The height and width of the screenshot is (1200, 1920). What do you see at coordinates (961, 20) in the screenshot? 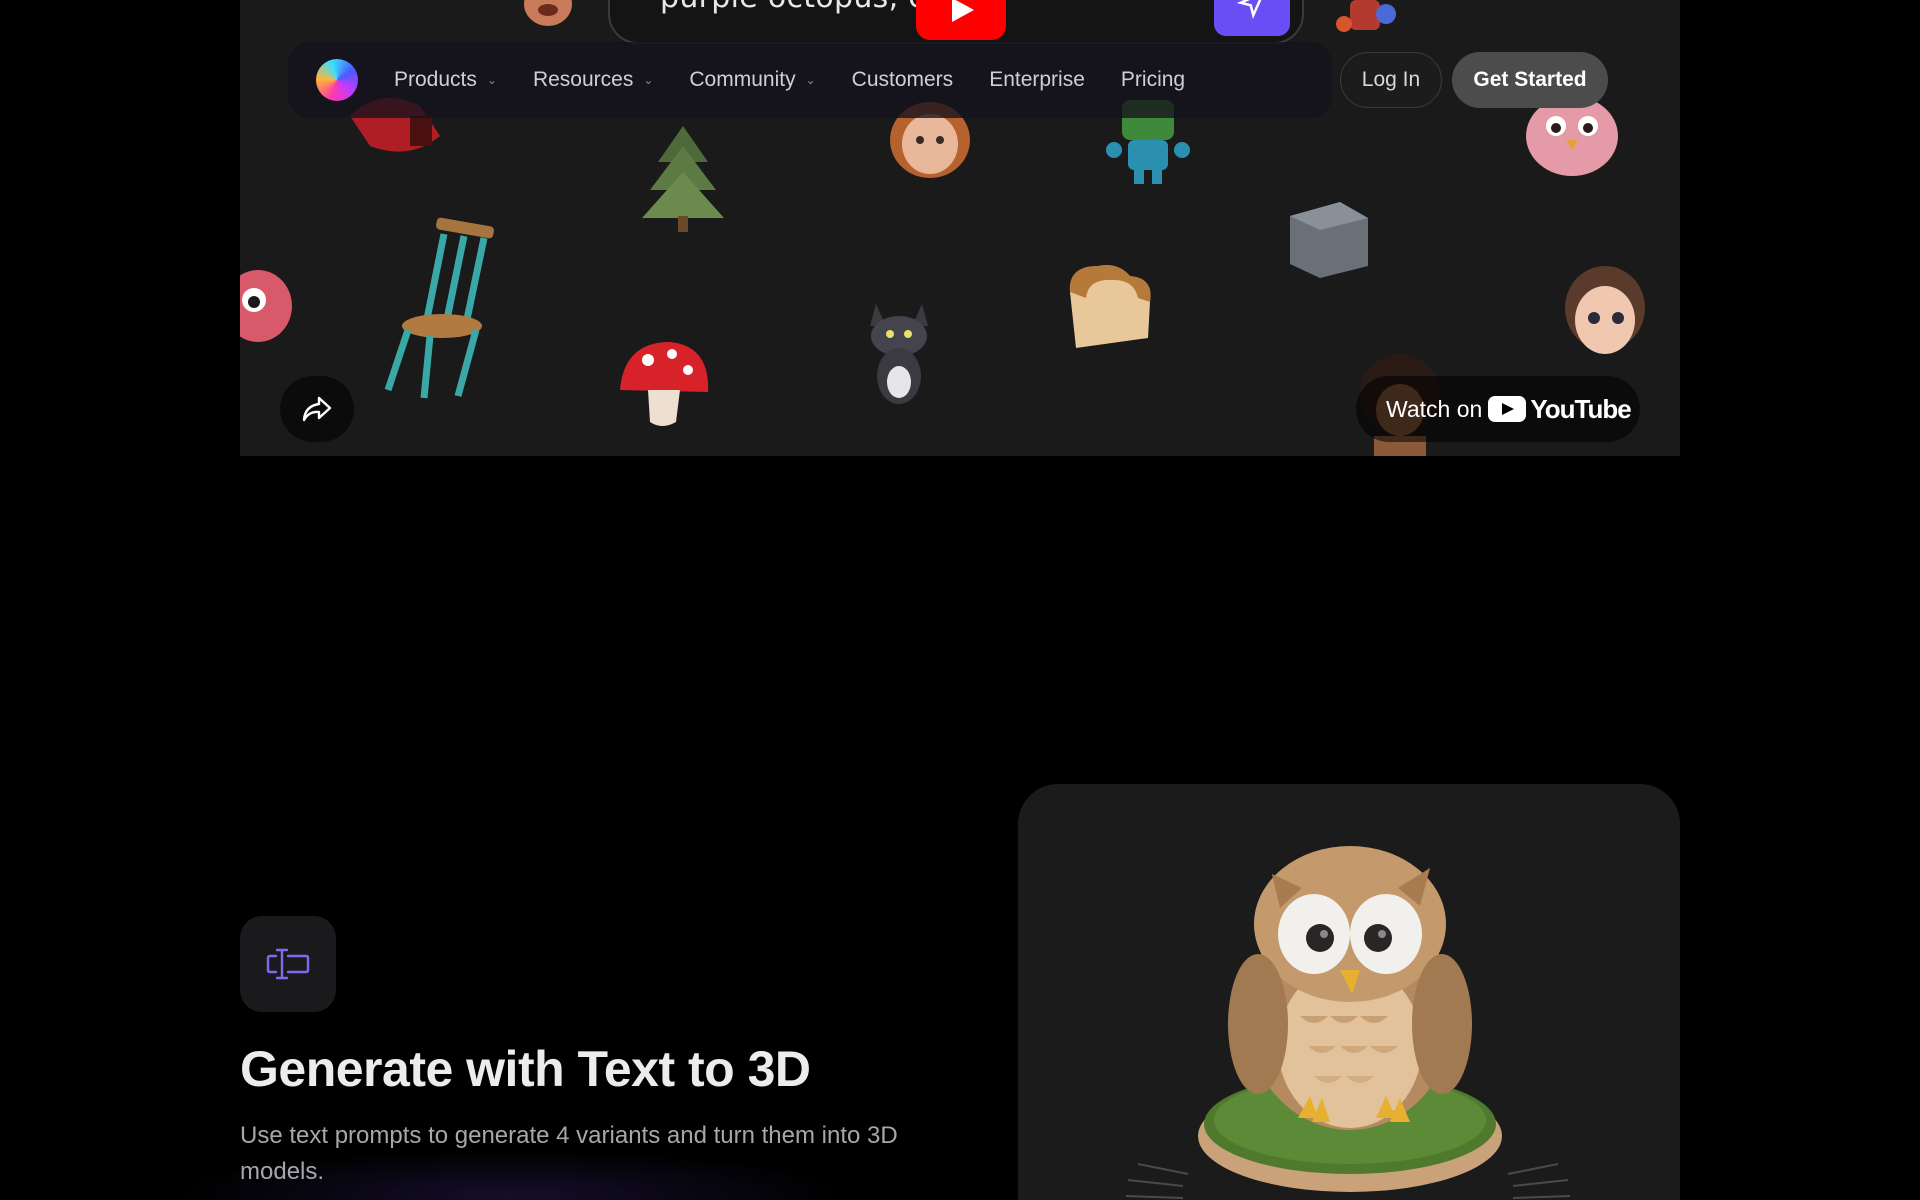
I see `youtube-play-button` at bounding box center [961, 20].